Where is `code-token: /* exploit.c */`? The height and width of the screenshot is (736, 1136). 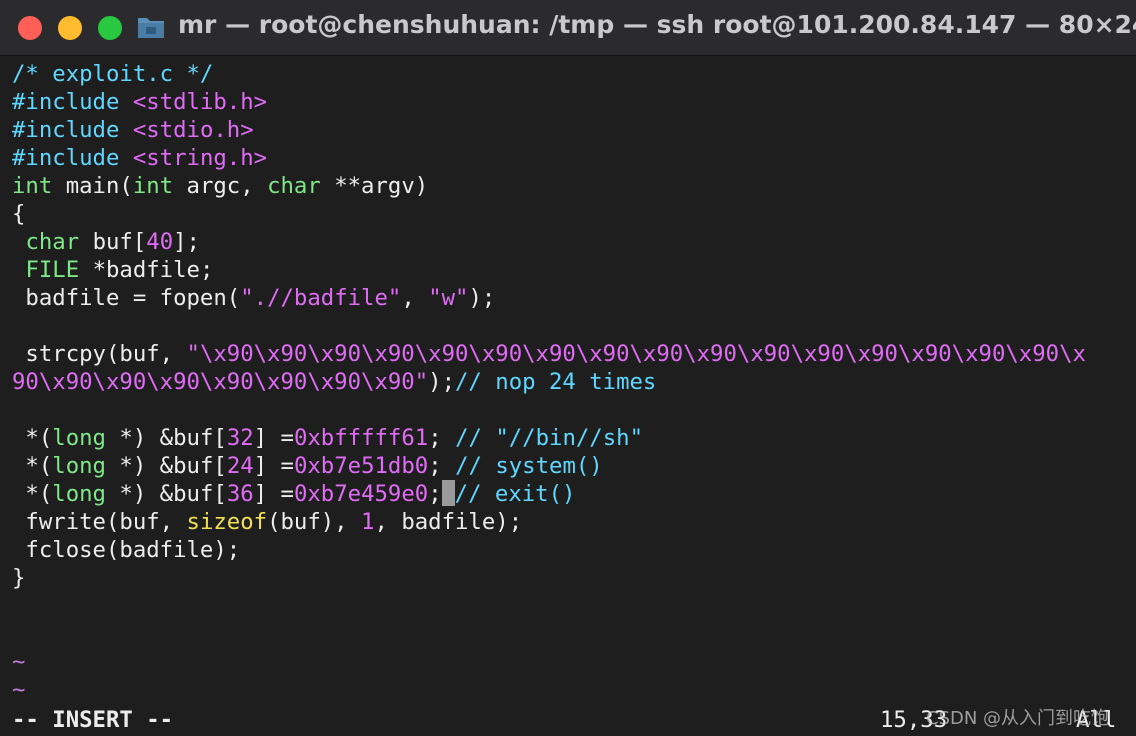 code-token: /* exploit.c */ is located at coordinates (113, 74).